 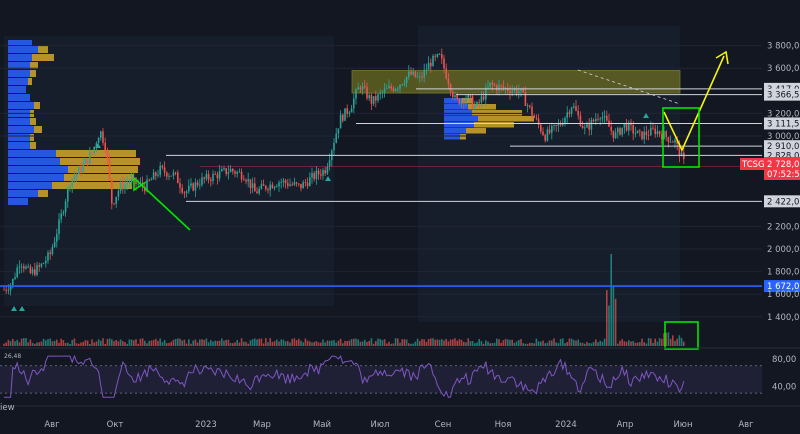 What do you see at coordinates (682, 425) in the screenshot?
I see `time-tick-label: Июн` at bounding box center [682, 425].